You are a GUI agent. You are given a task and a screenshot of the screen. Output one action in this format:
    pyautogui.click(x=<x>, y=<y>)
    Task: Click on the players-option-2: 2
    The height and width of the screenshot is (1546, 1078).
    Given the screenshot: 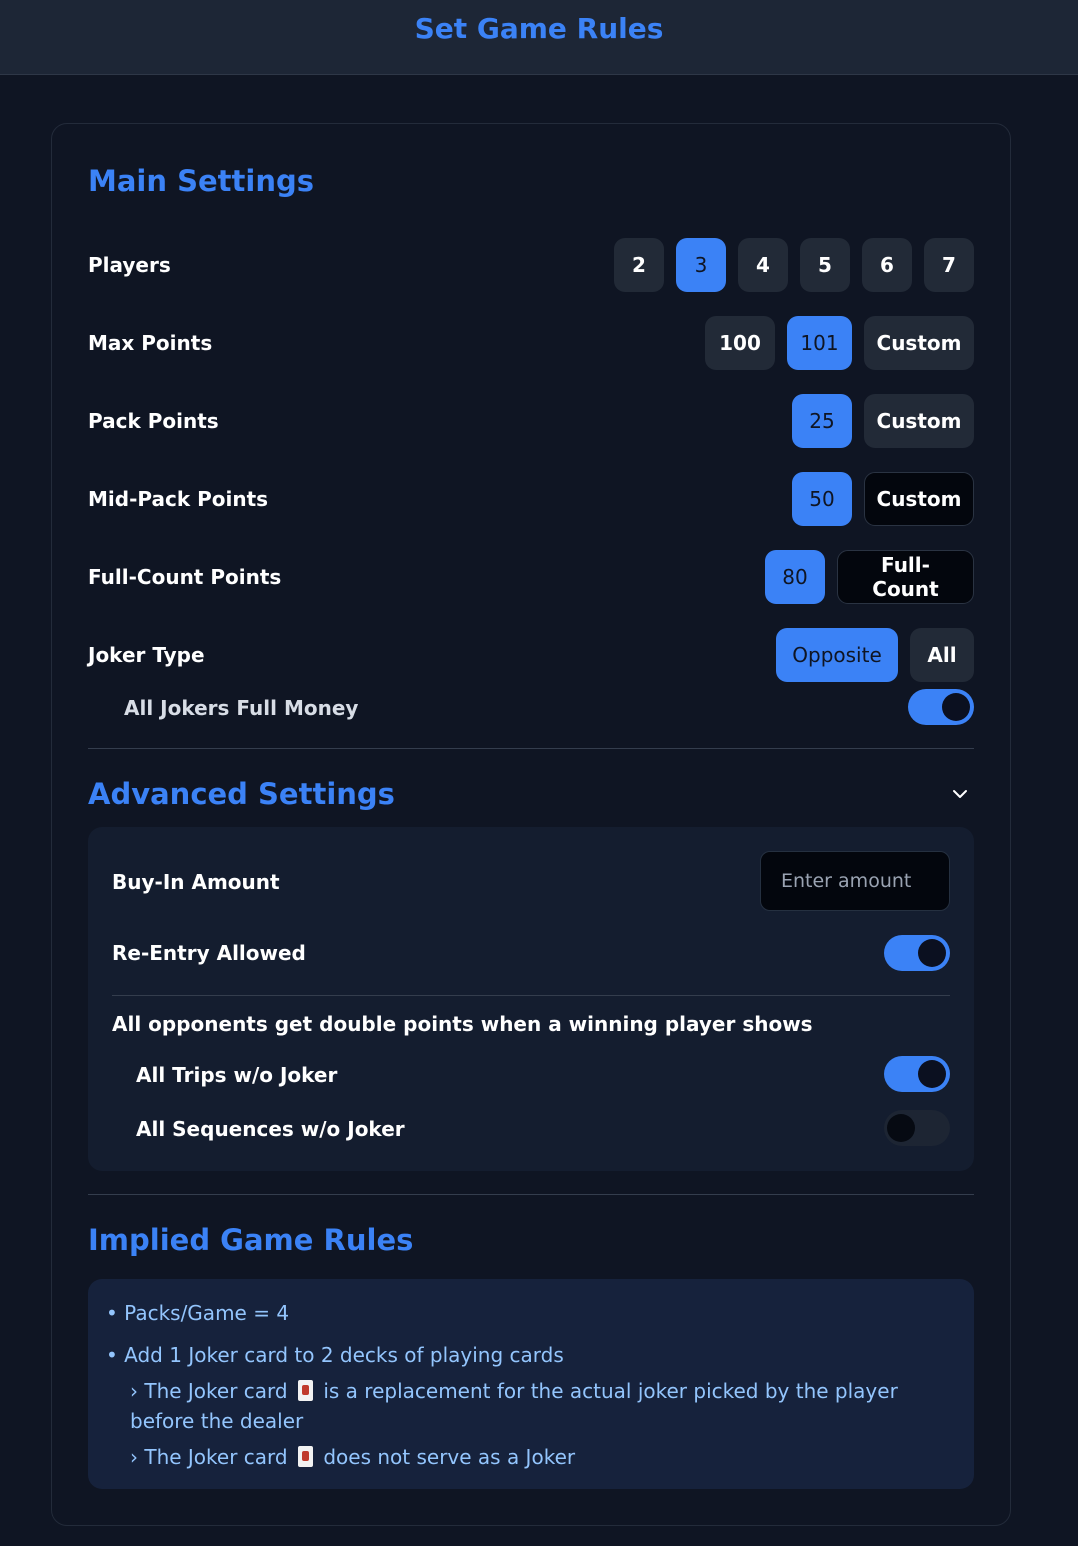 What is the action you would take?
    pyautogui.click(x=639, y=265)
    